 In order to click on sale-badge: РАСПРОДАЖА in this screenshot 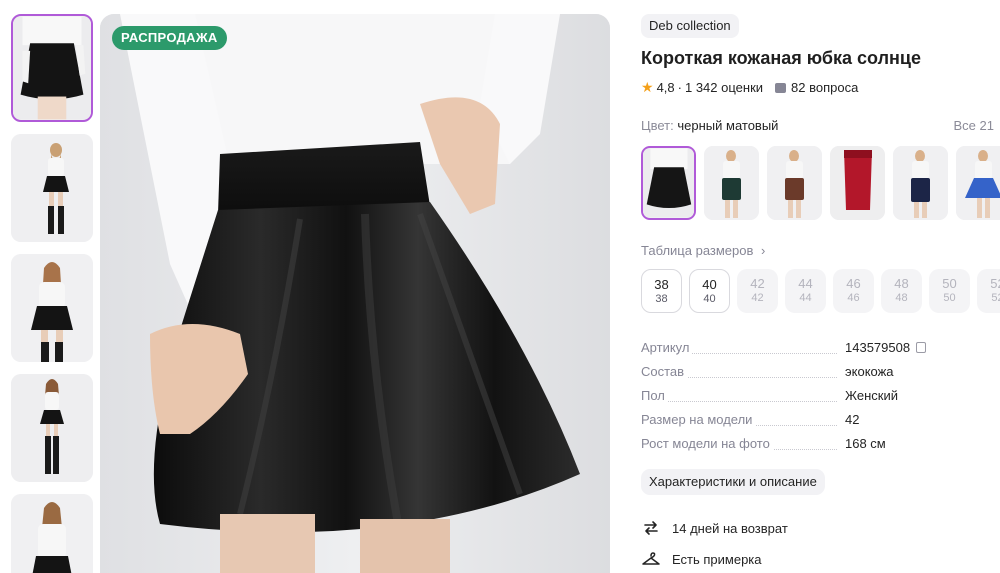, I will do `click(169, 38)`.